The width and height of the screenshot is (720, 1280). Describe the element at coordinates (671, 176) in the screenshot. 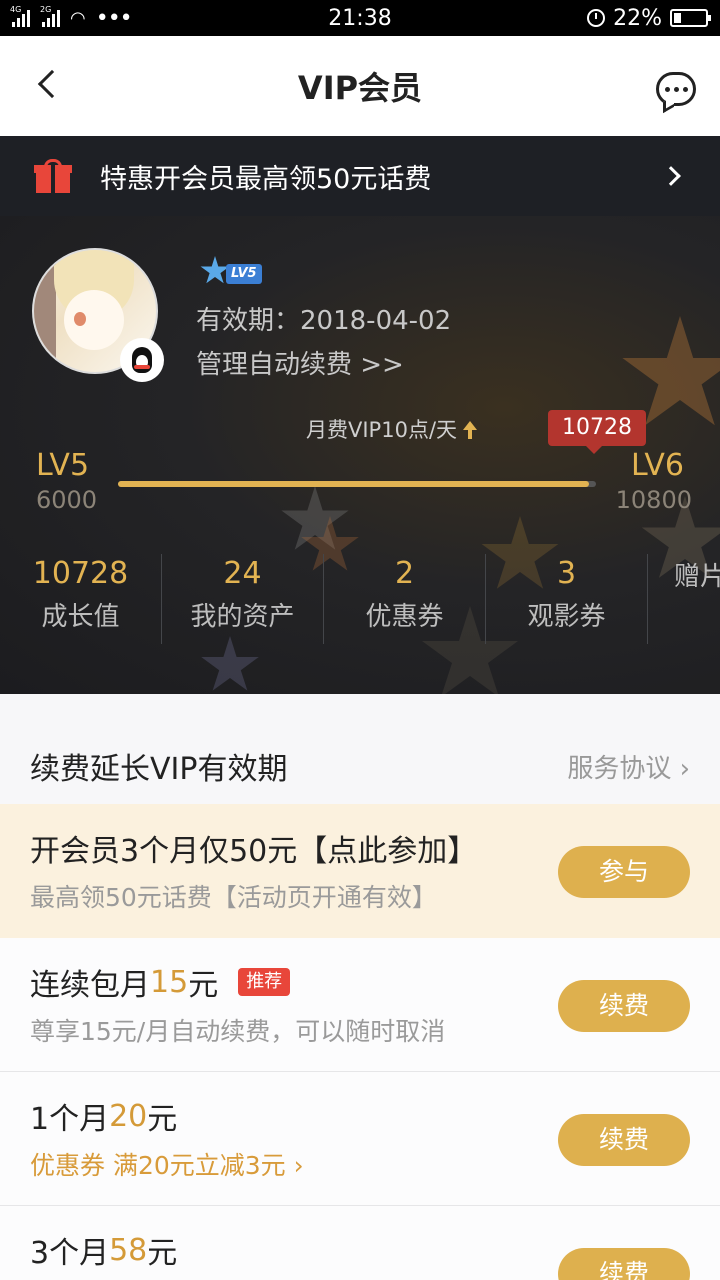

I see `chevron-right-icon` at that location.